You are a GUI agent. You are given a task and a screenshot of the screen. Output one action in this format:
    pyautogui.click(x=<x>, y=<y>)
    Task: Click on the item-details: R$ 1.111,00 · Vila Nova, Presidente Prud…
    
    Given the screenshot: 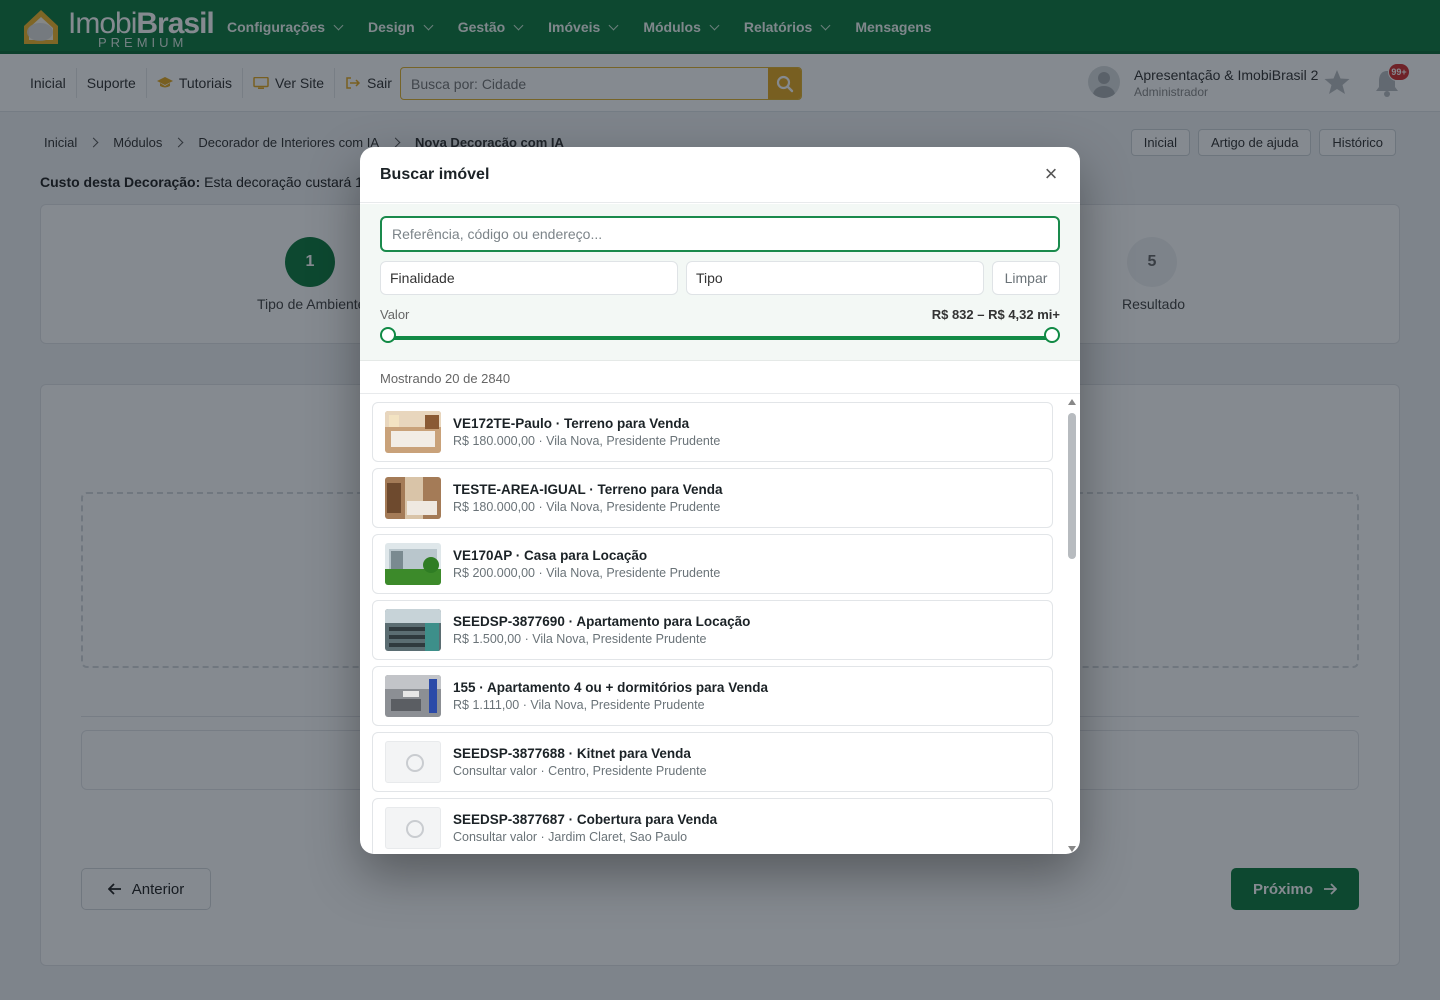 What is the action you would take?
    pyautogui.click(x=579, y=705)
    